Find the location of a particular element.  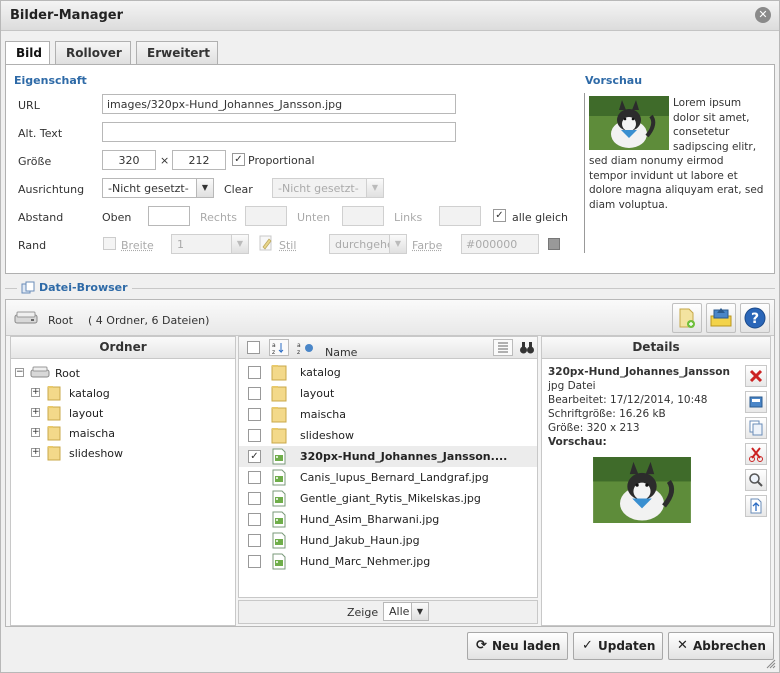

tree-item-label: maischa is located at coordinates (92, 433).